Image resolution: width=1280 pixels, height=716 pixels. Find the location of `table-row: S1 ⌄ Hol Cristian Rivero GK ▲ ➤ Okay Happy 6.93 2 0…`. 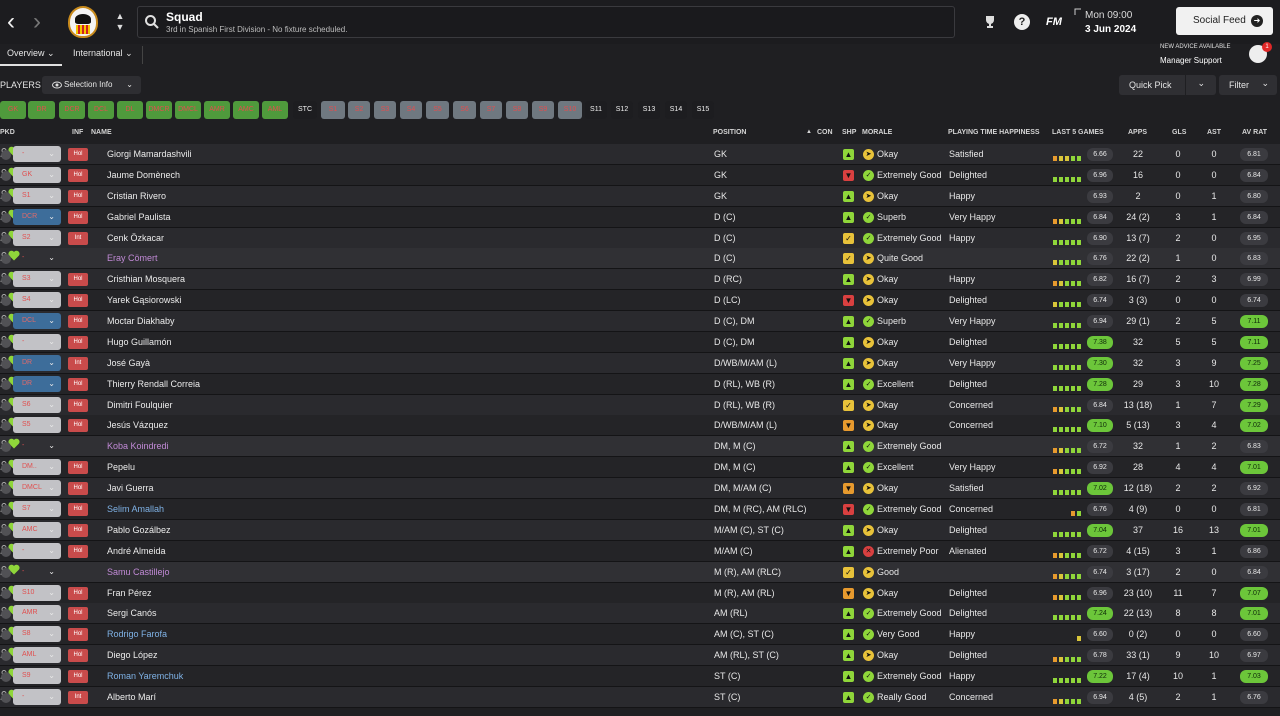

table-row: S1 ⌄ Hol Cristian Rivero GK ▲ ➤ Okay Happy 6.93 2 0… is located at coordinates (640, 196).